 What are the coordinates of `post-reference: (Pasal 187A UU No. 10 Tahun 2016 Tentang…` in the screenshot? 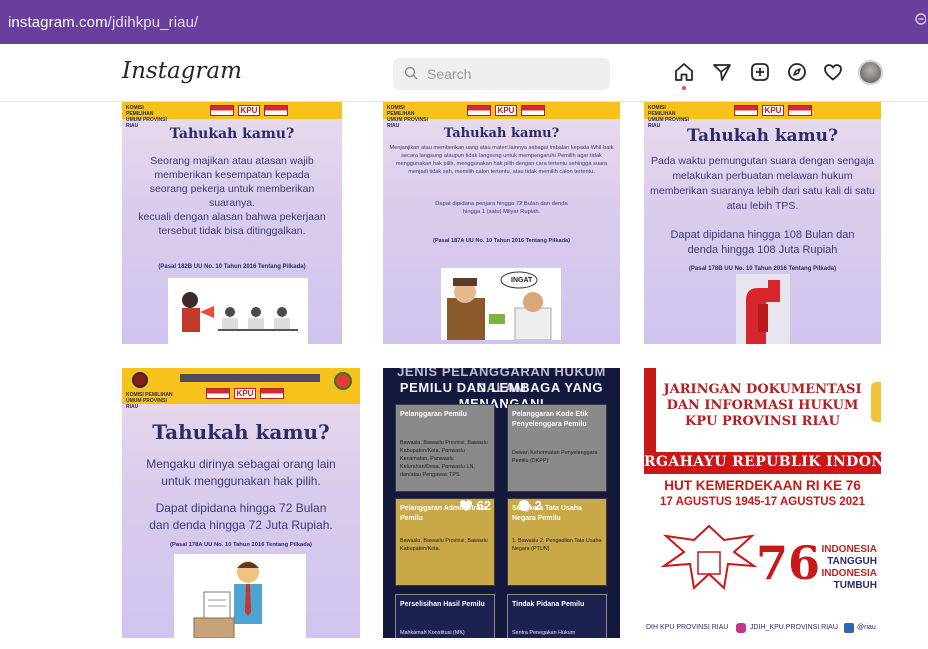 It's located at (501, 241).